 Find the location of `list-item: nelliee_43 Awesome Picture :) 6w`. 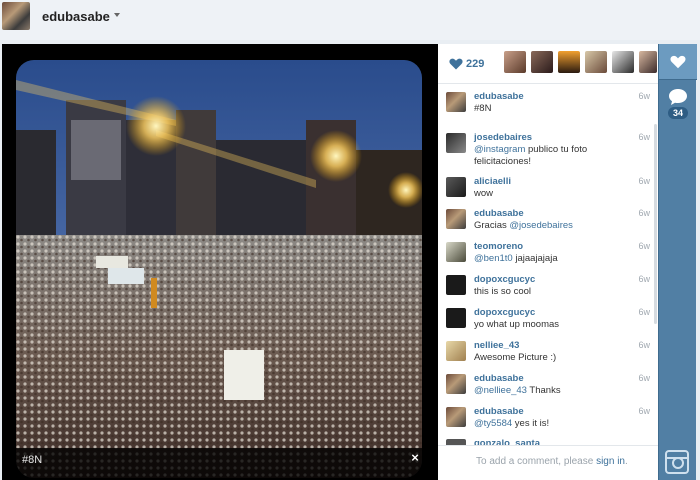

list-item: nelliee_43 Awesome Picture :) 6w is located at coordinates (548, 353).